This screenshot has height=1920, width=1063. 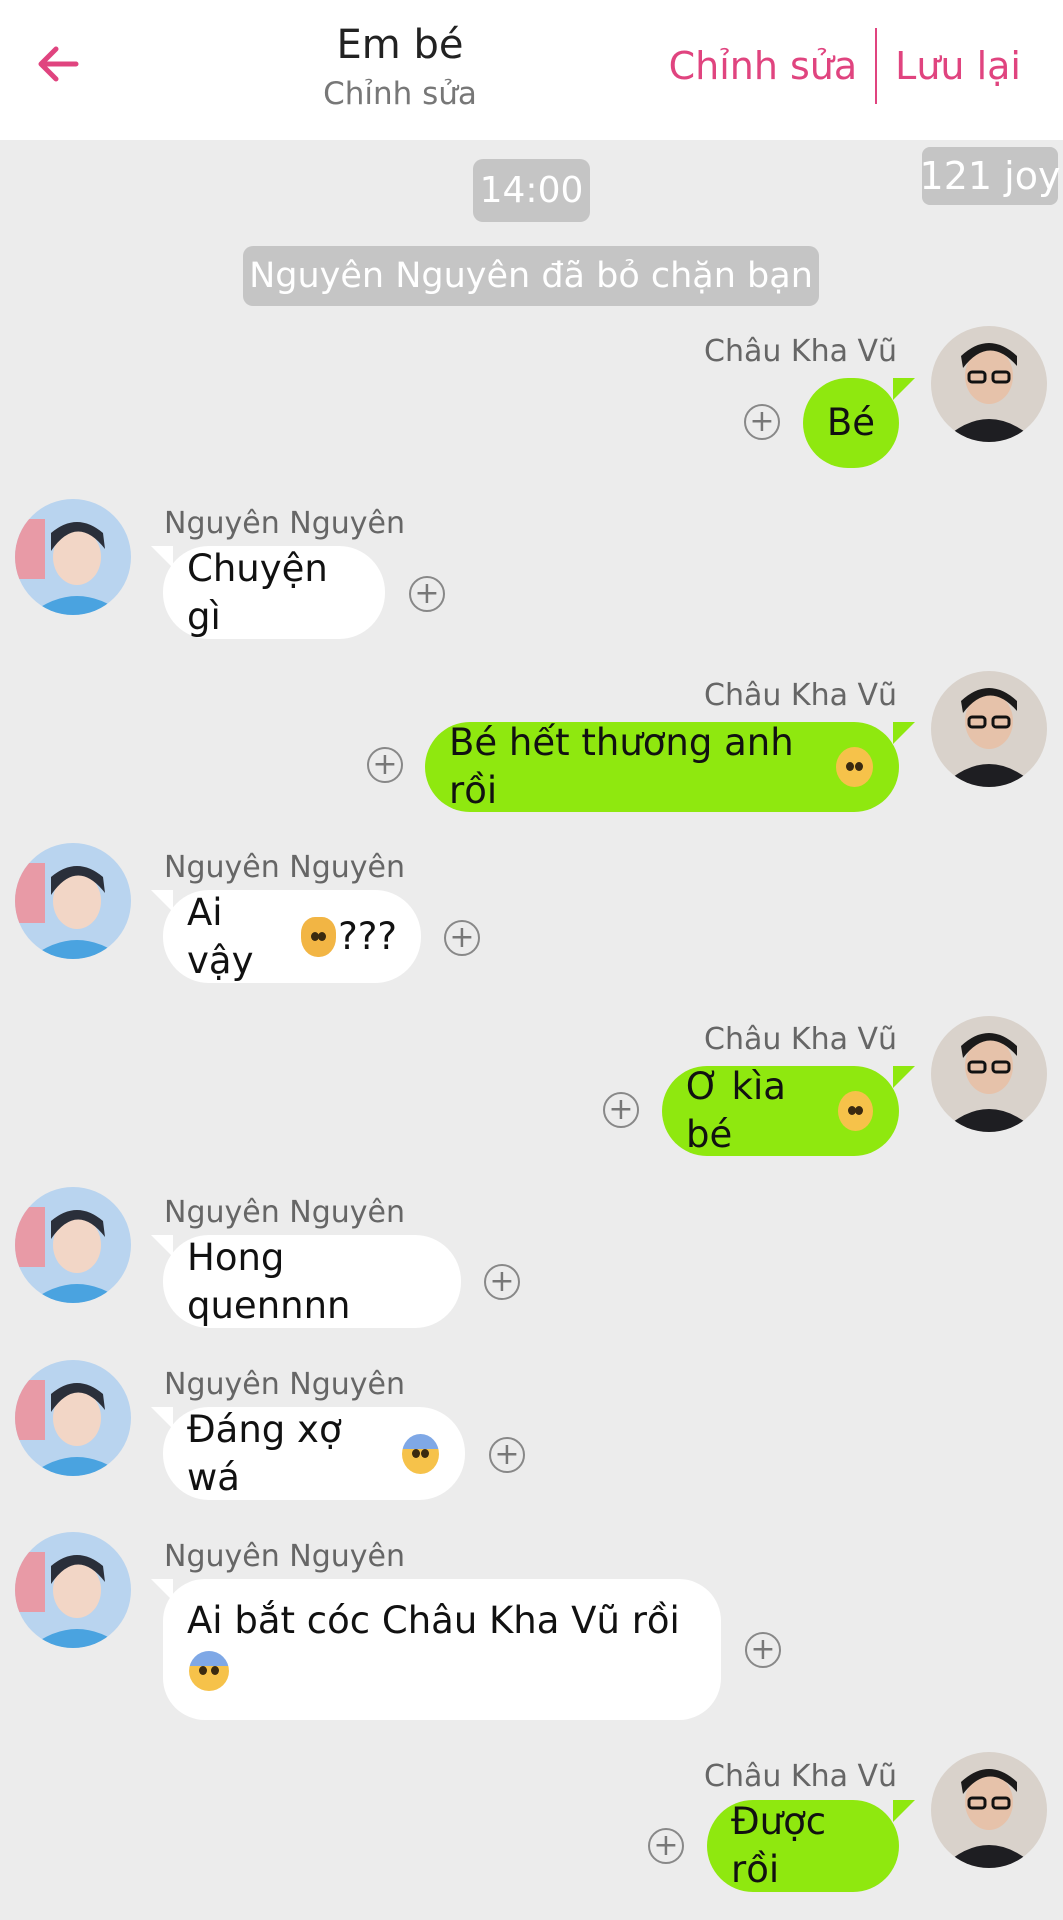 I want to click on message-bubble: Hong quennnn, so click(x=312, y=1281).